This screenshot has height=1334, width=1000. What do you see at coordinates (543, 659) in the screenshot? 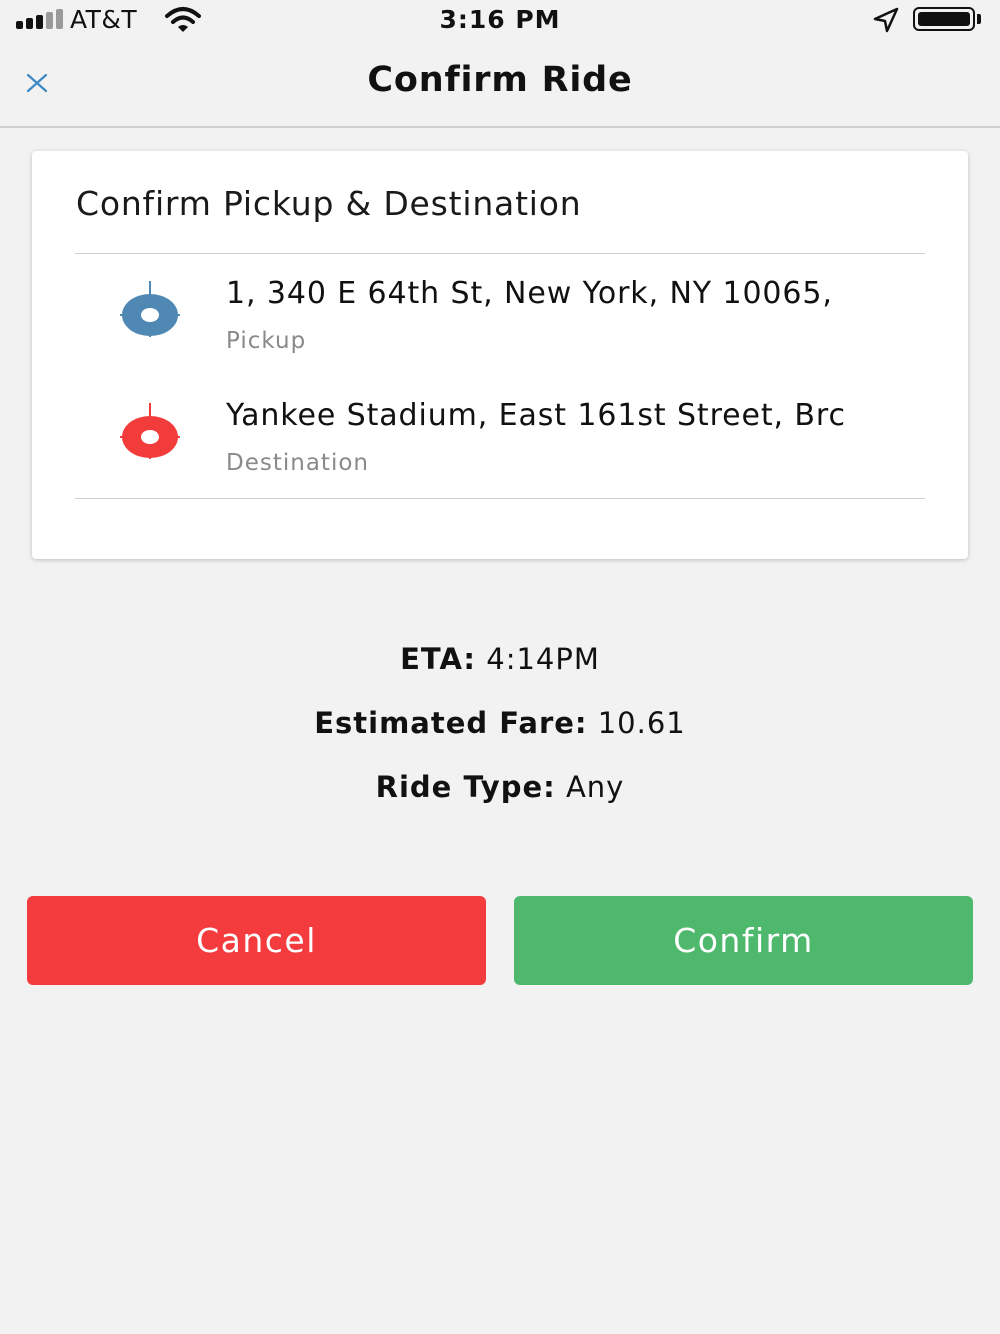
I see `eta-value: 4:14PM` at bounding box center [543, 659].